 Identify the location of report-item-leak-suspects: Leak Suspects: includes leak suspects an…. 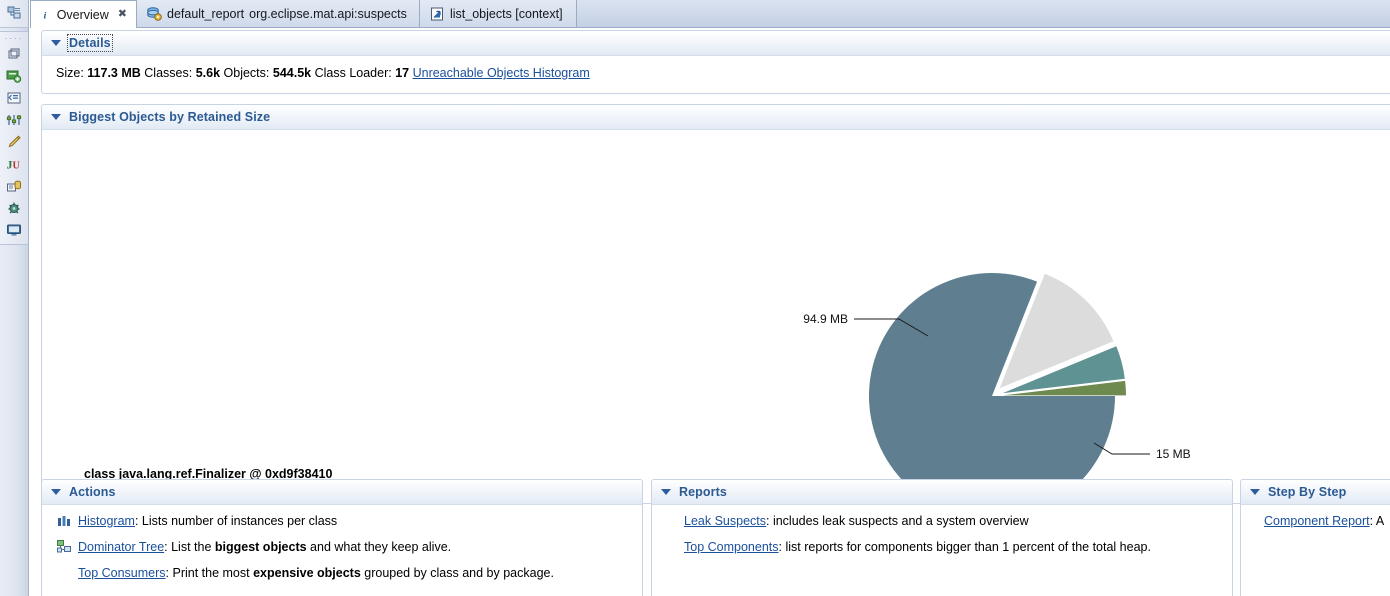
(951, 521).